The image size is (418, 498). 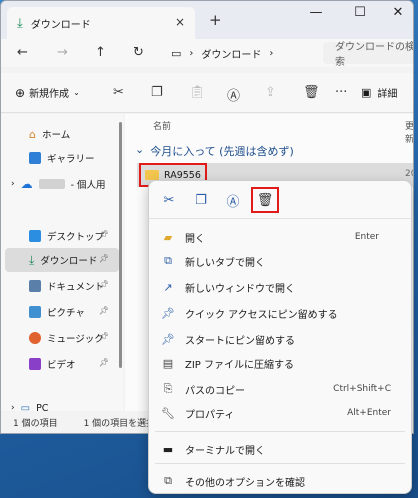 What do you see at coordinates (152, 175) in the screenshot?
I see `folder-icon` at bounding box center [152, 175].